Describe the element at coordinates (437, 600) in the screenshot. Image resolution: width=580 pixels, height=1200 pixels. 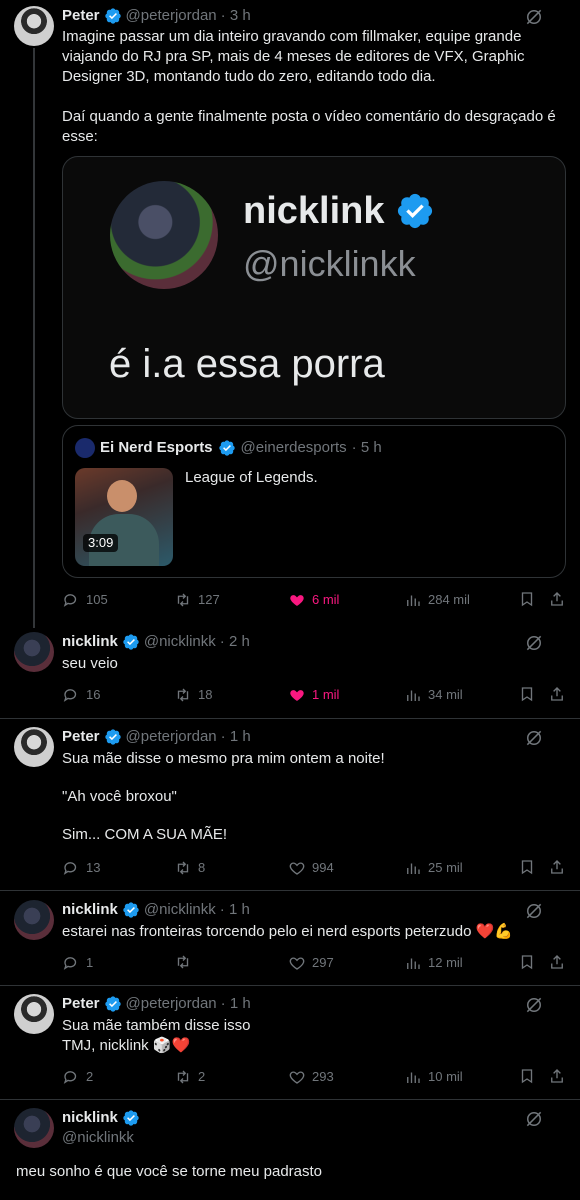
I see `views-button: 284 mil` at that location.